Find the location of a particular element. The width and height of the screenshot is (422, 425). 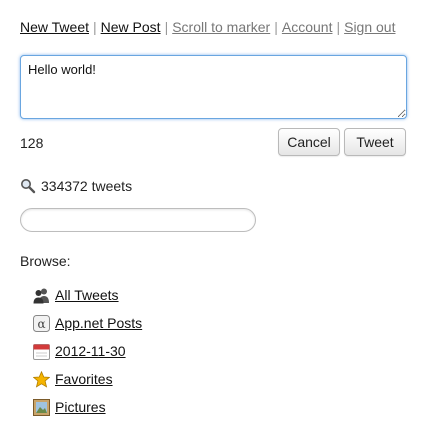

browse-link-pictures: Pictures is located at coordinates (80, 407).